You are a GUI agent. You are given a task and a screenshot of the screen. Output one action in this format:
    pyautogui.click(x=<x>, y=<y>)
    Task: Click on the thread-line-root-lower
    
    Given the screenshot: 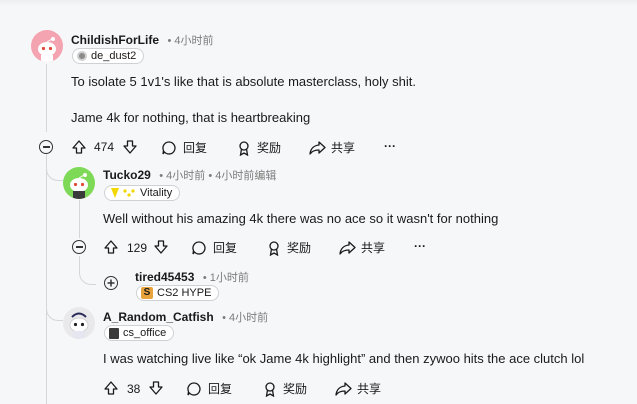 What is the action you would take?
    pyautogui.click(x=46, y=279)
    